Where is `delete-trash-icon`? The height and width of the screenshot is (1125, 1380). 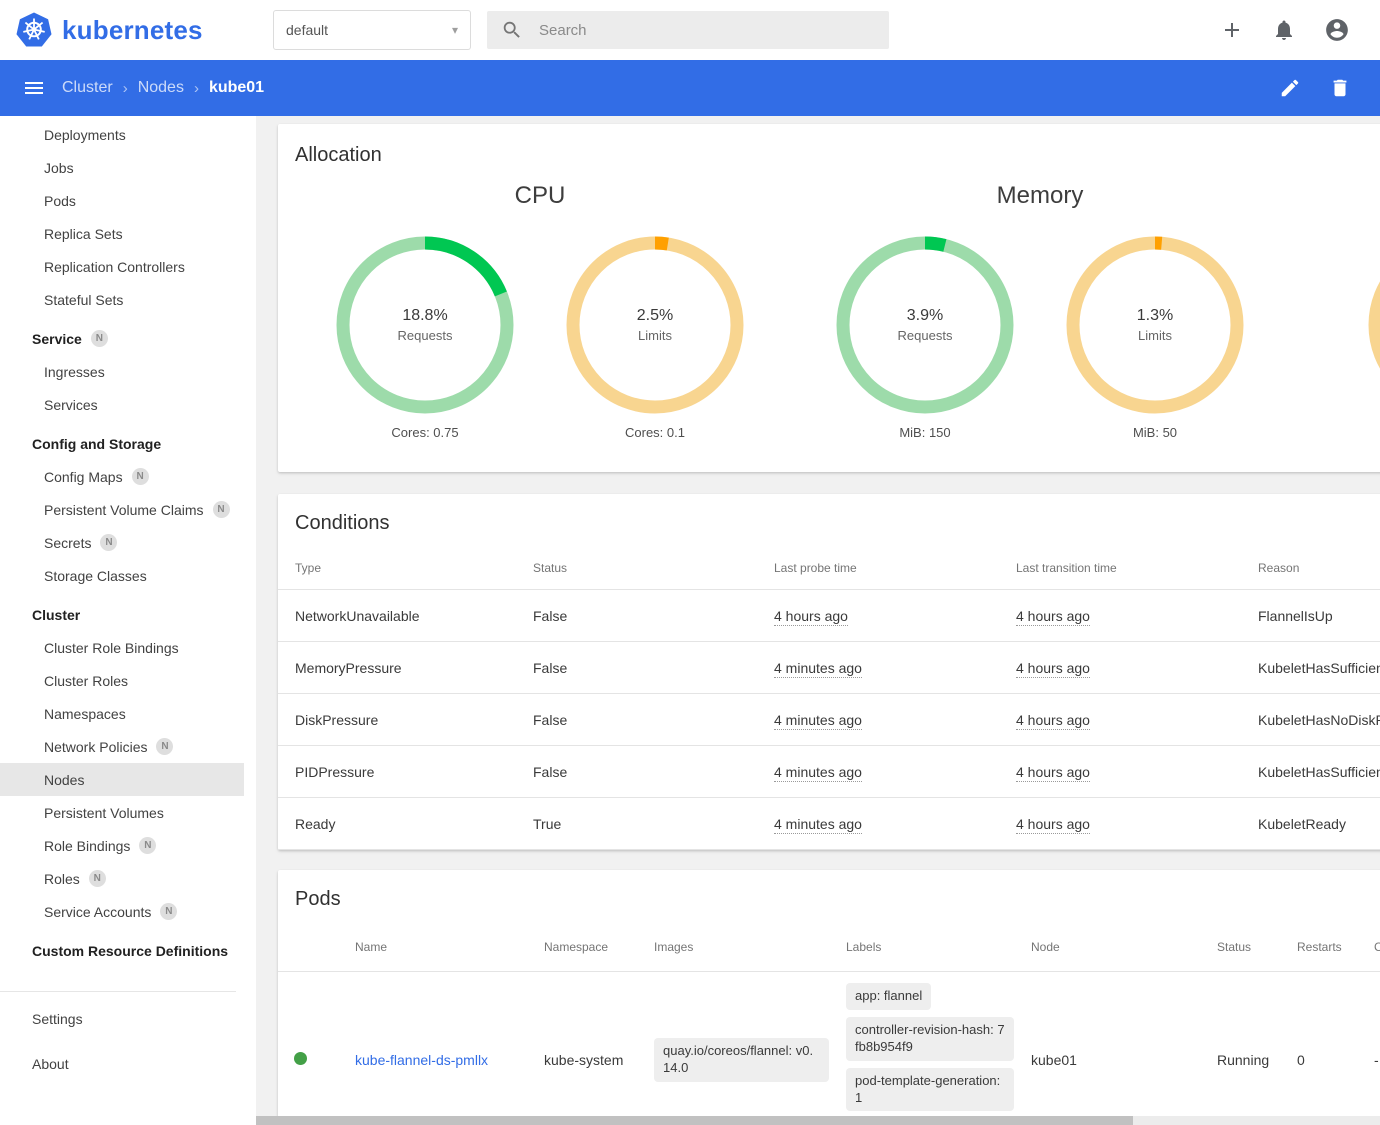
delete-trash-icon is located at coordinates (1340, 88).